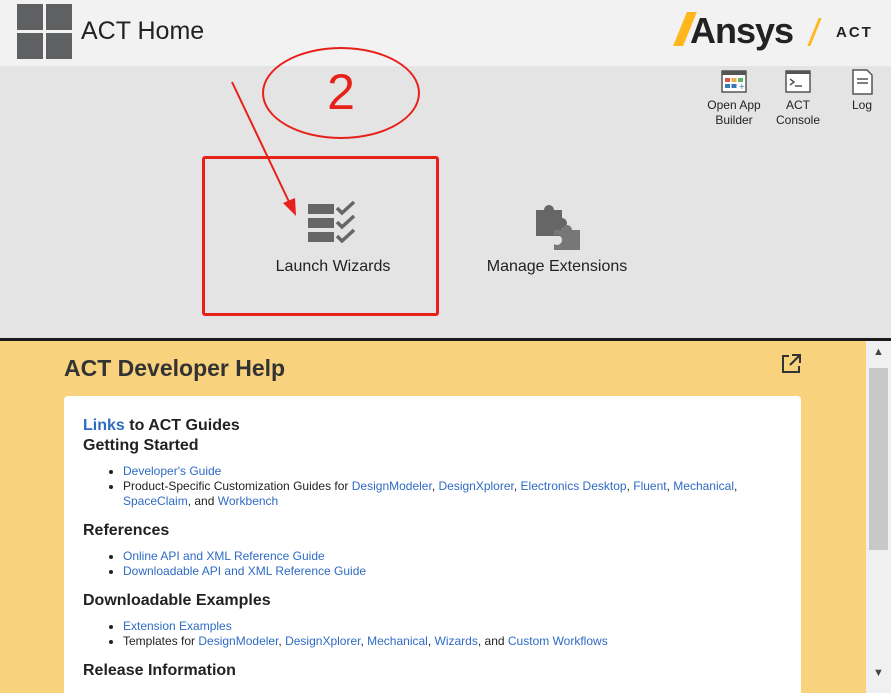 This screenshot has height=693, width=891. I want to click on console-icon, so click(798, 81).